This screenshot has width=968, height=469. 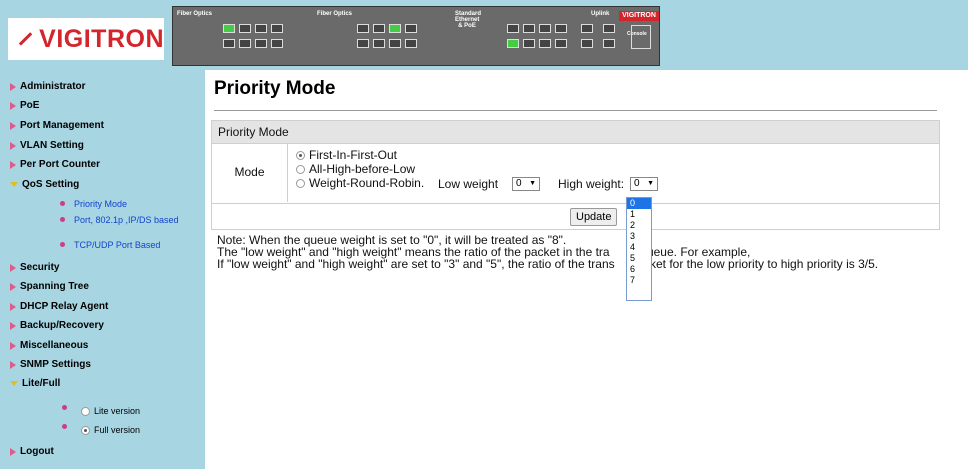 I want to click on nav-label: Administrator, so click(x=53, y=86).